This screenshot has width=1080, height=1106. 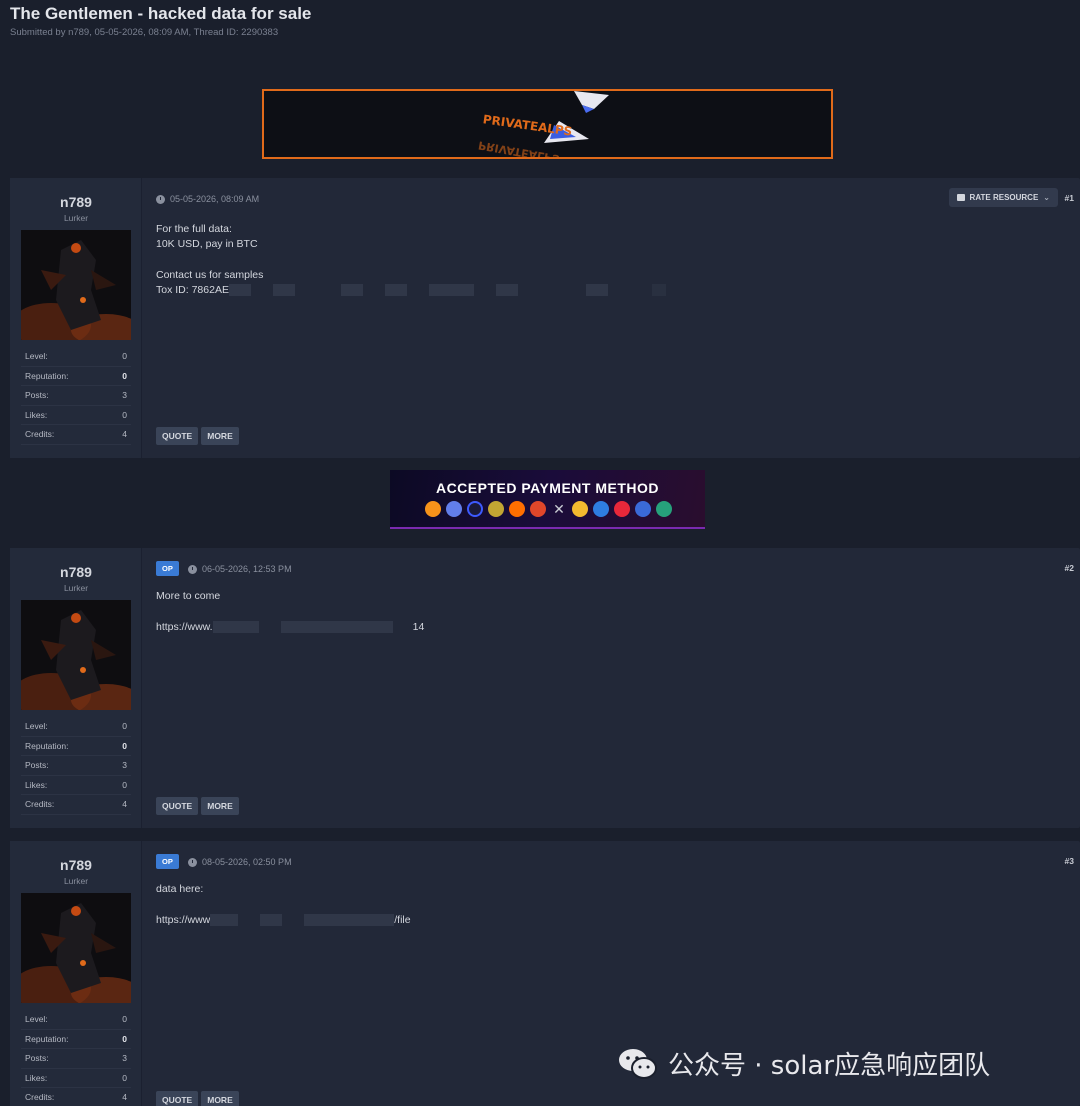 I want to click on stat-label: Likes:, so click(x=36, y=414).